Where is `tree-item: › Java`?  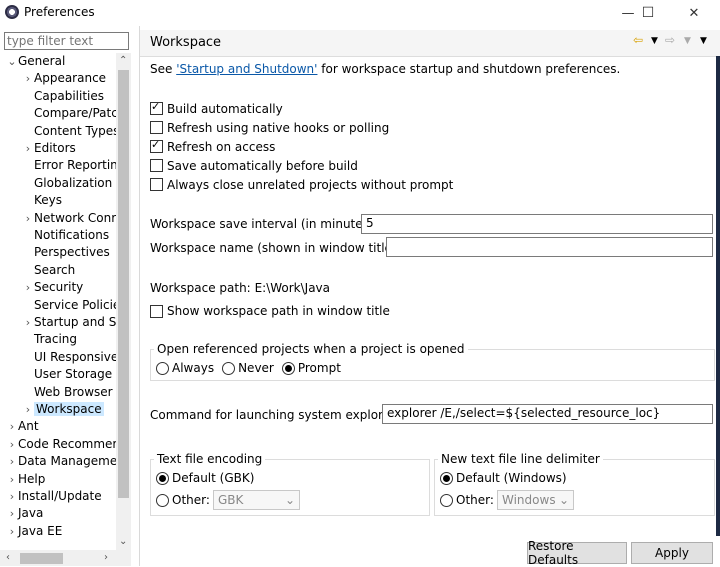 tree-item: › Java is located at coordinates (25, 513).